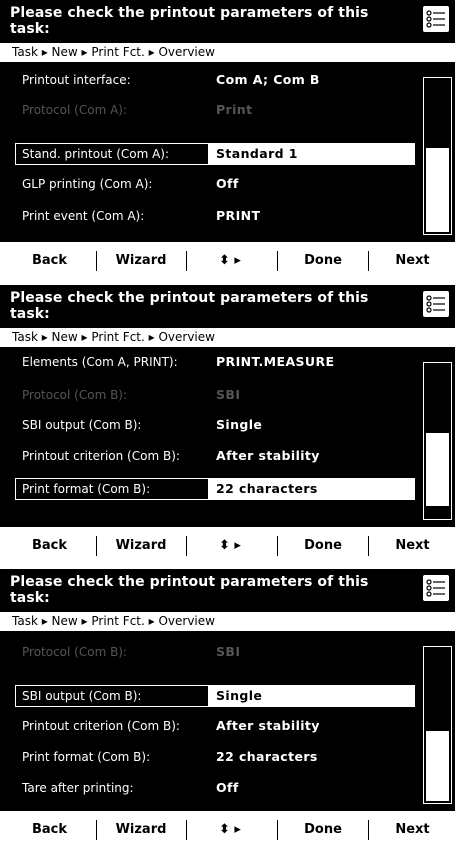 Image resolution: width=455 pixels, height=852 pixels. What do you see at coordinates (215, 216) in the screenshot?
I see `list-item: Print event (Com A): PRINT` at bounding box center [215, 216].